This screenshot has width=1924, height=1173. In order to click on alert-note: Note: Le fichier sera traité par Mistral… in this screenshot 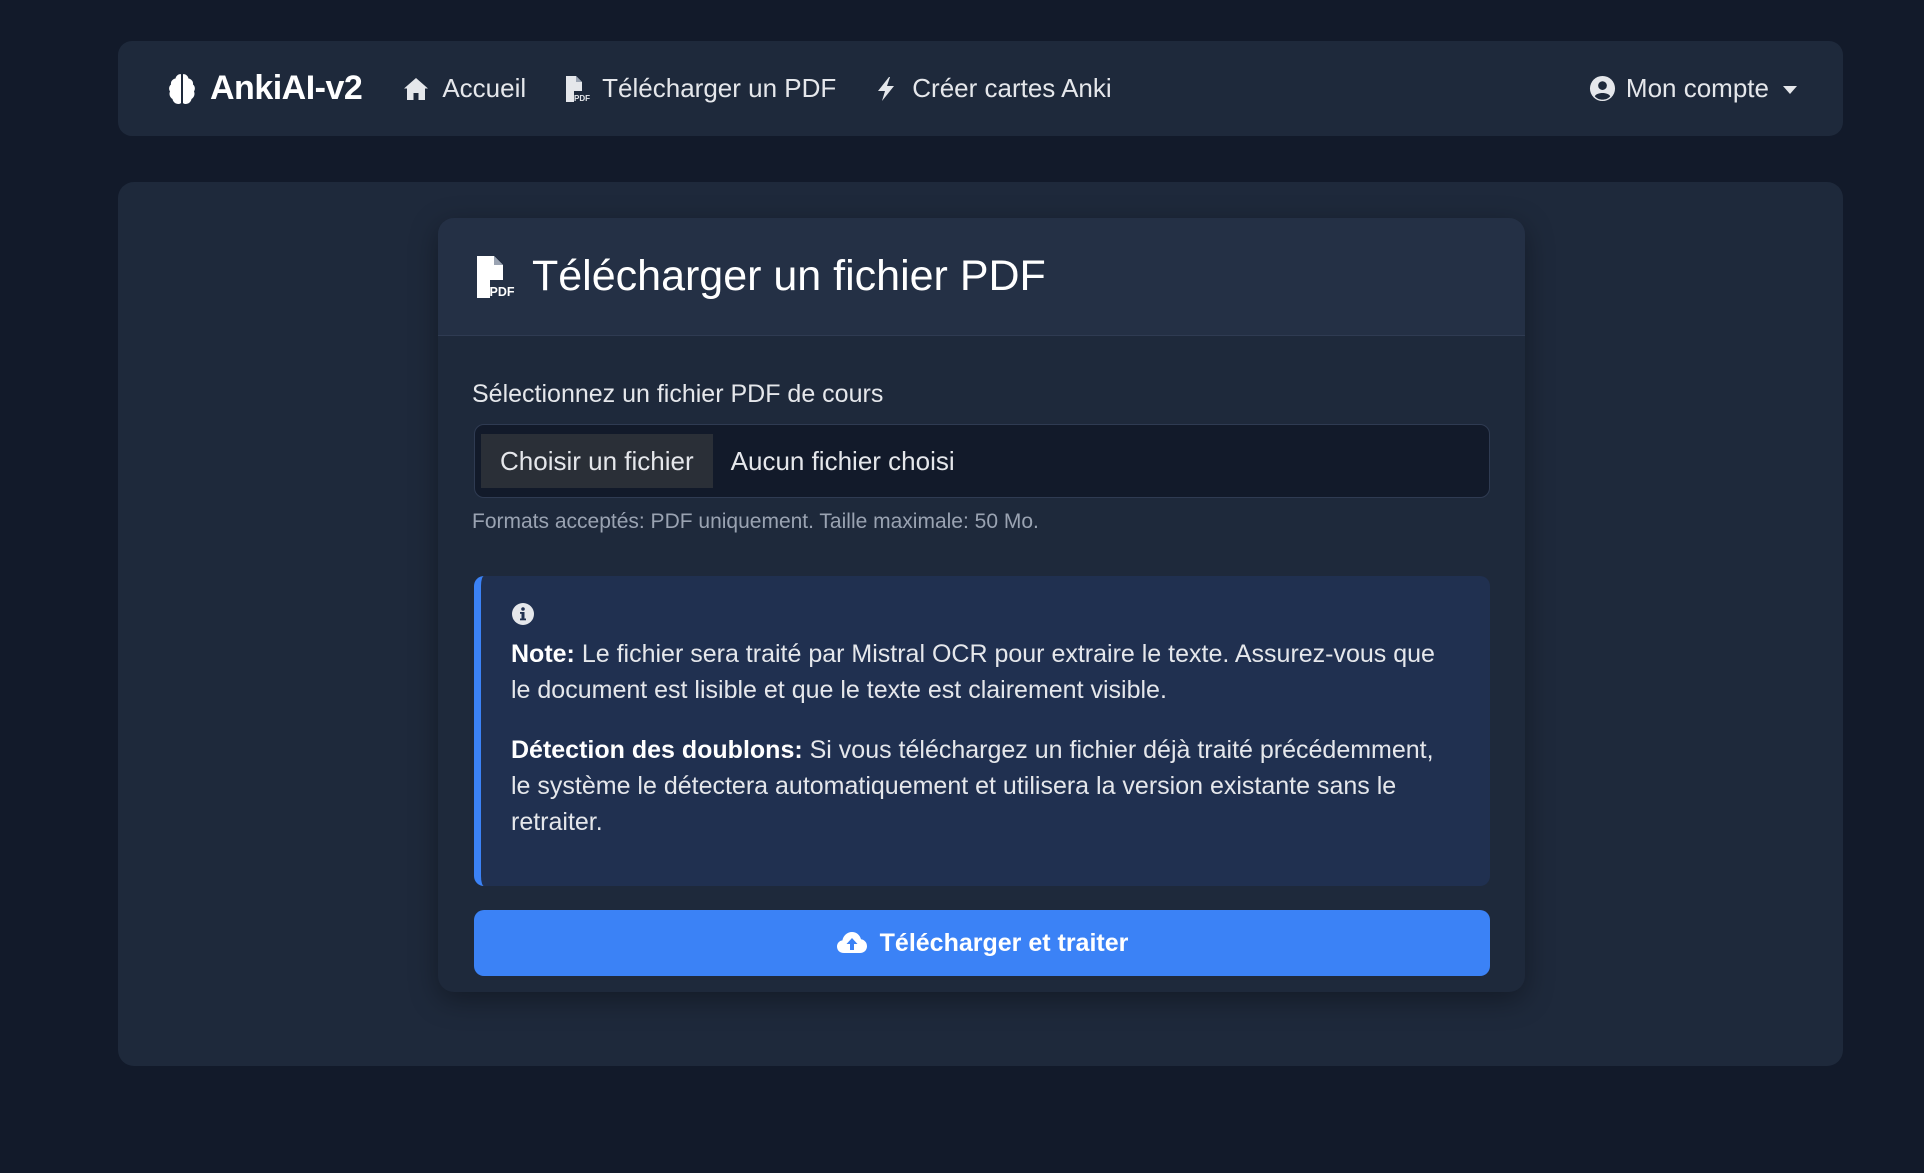, I will do `click(982, 672)`.